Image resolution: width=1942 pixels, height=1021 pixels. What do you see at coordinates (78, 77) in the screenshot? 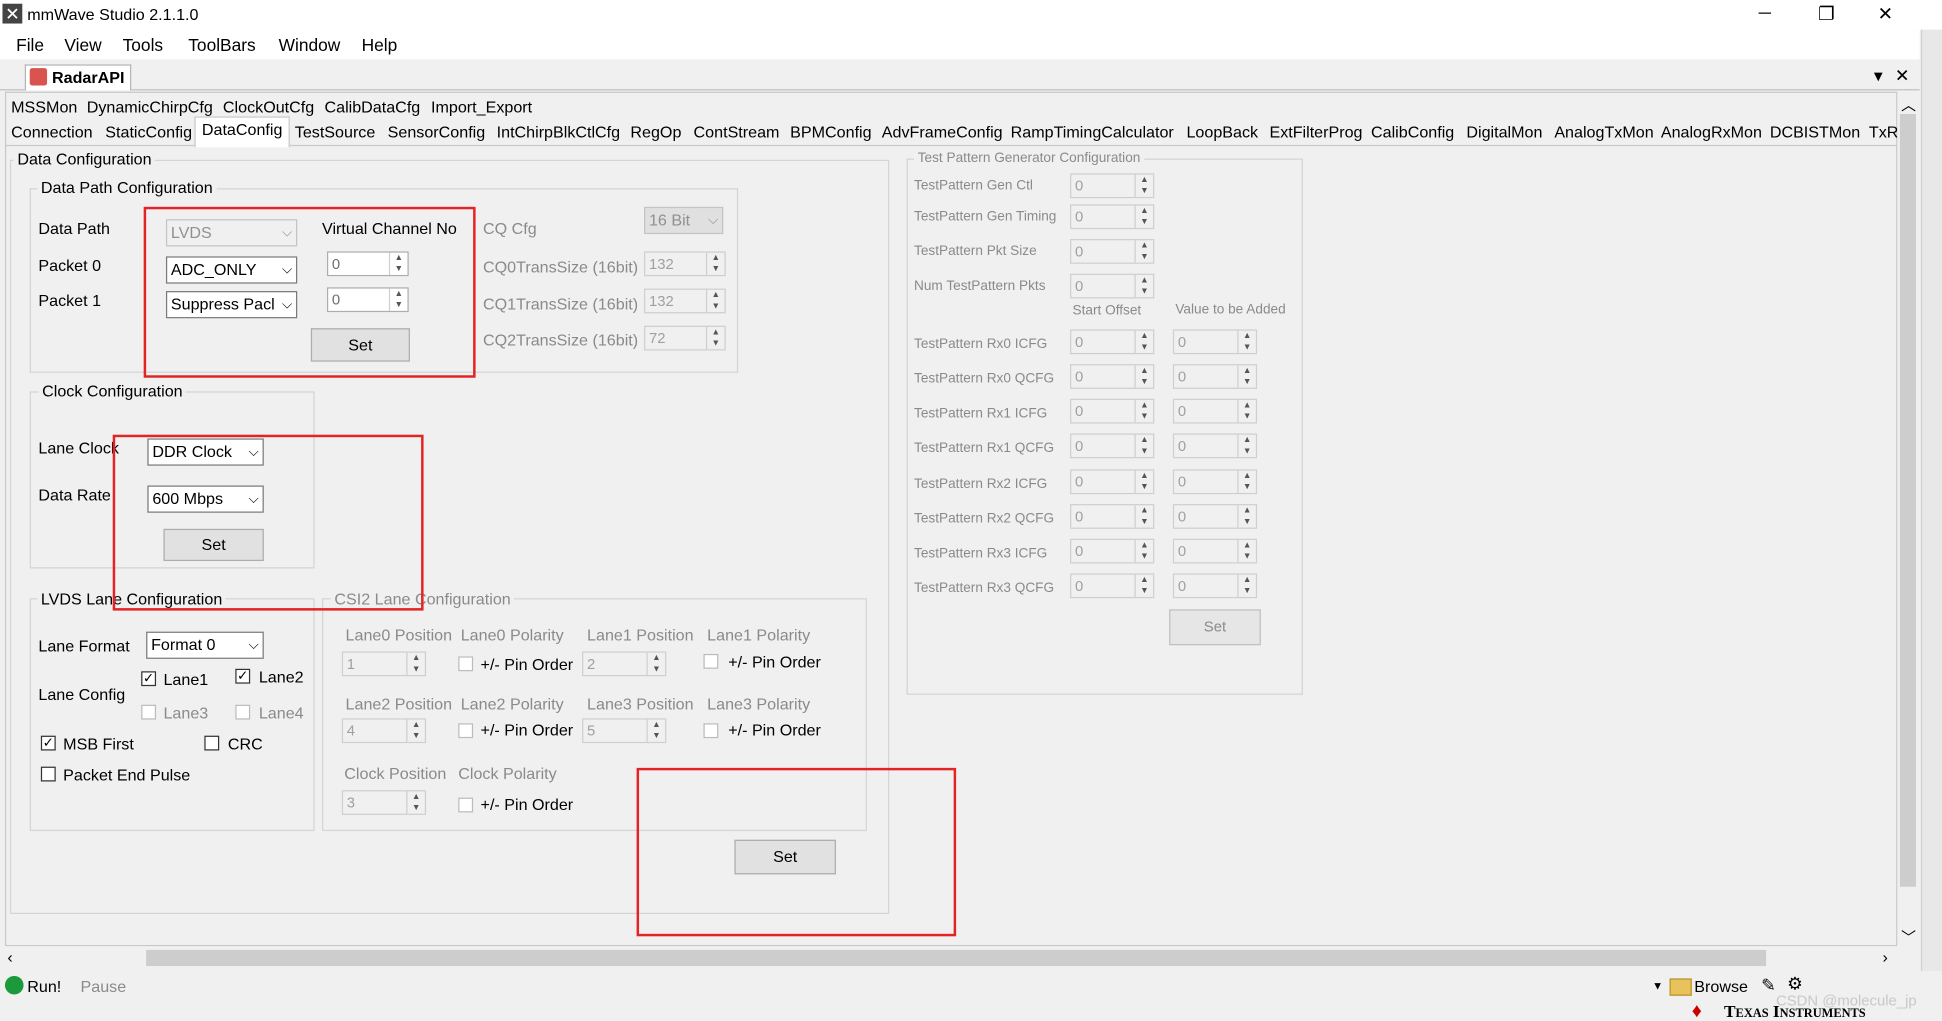
I see `doc-tab-radarapi: RadarAPI` at bounding box center [78, 77].